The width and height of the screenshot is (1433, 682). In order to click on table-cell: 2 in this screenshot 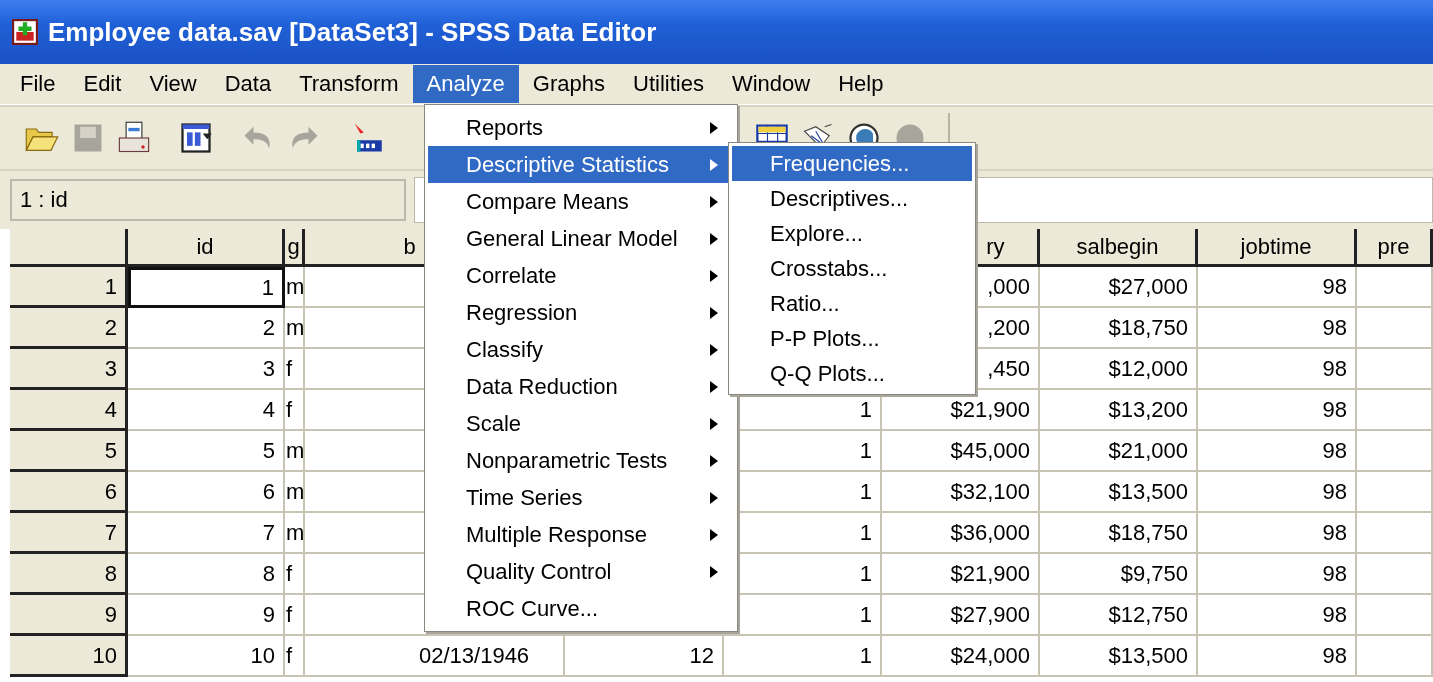, I will do `click(206, 328)`.